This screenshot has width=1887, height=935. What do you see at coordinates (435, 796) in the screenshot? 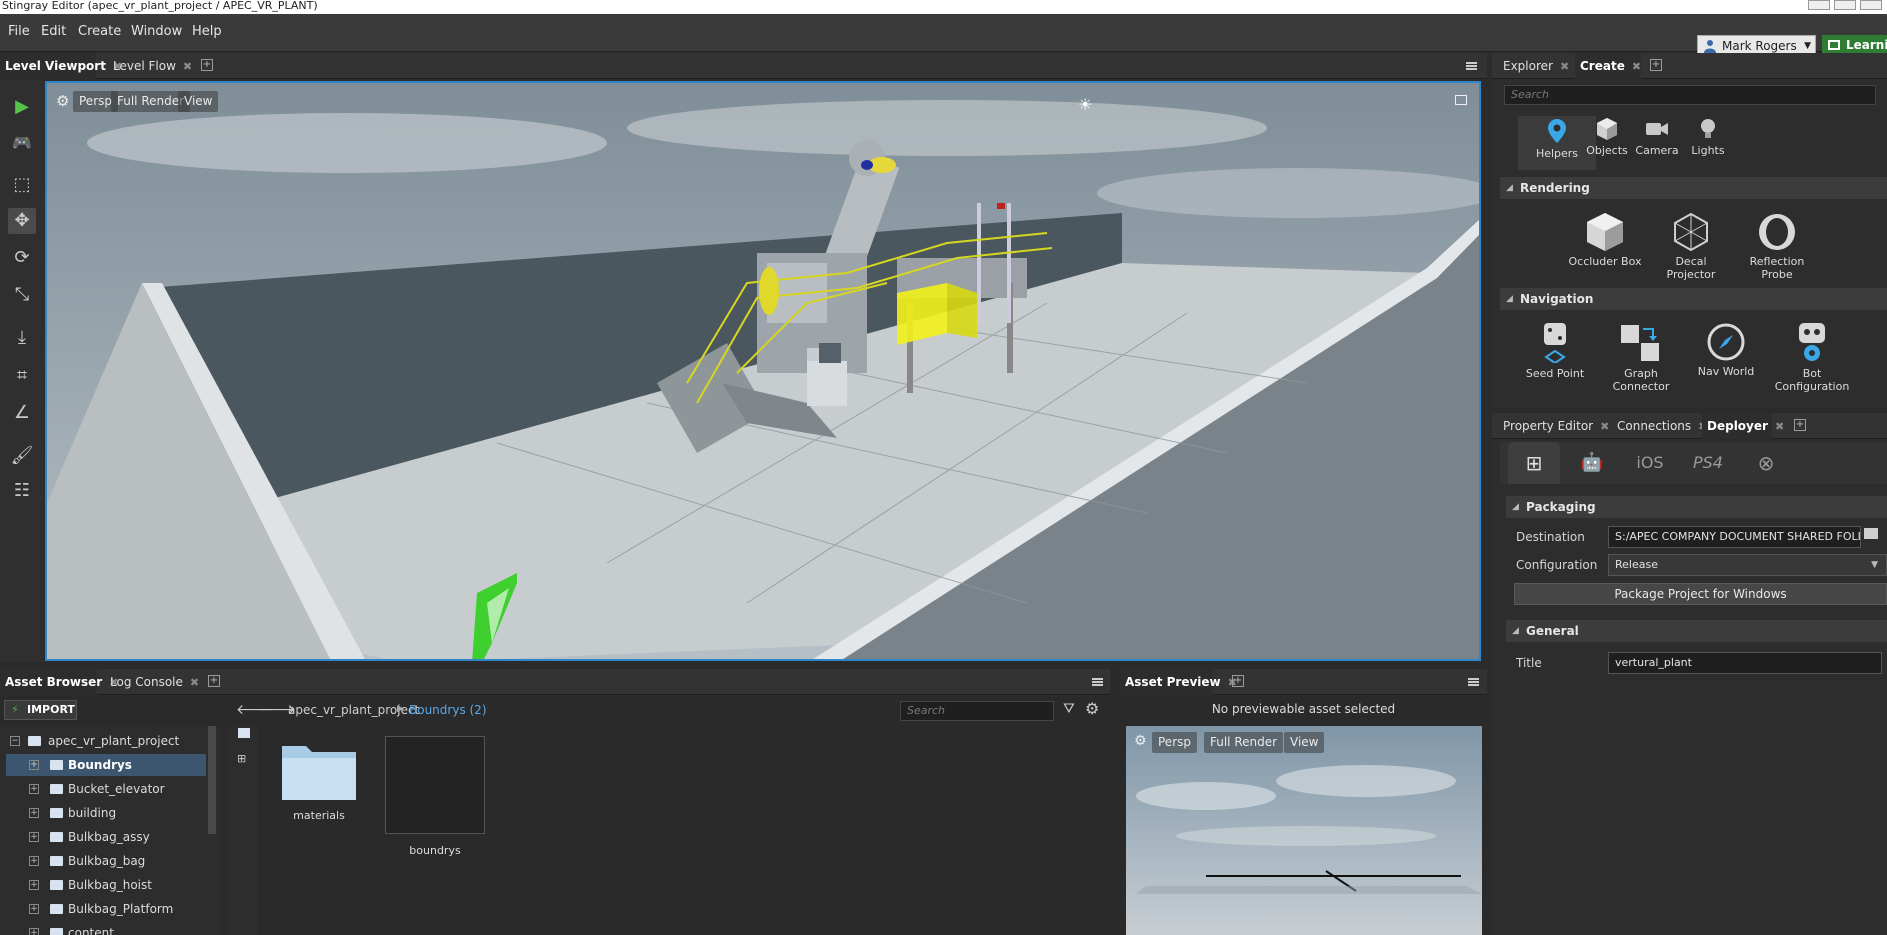
I see `asset-item-boundrys: boundrys` at bounding box center [435, 796].